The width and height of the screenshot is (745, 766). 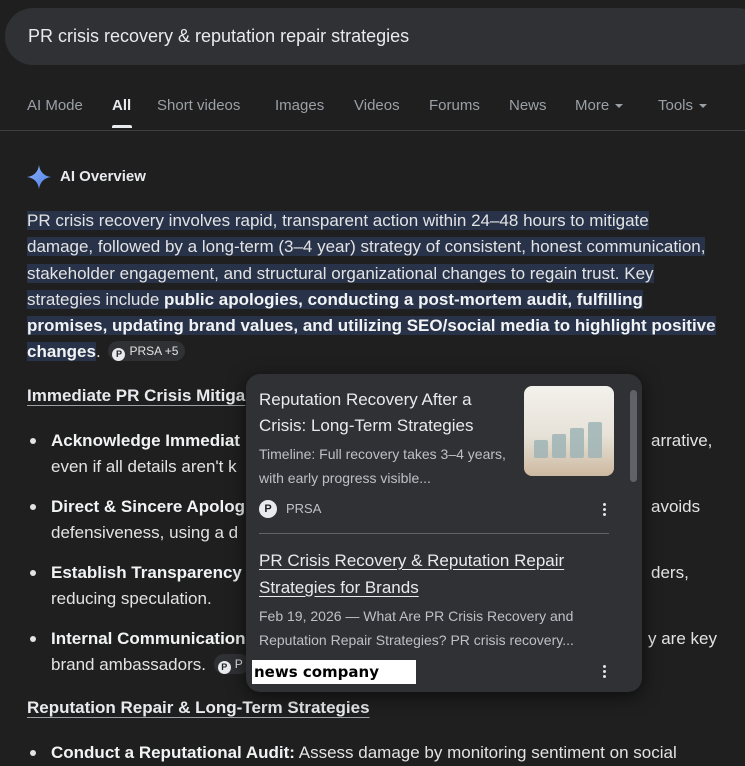 What do you see at coordinates (454, 105) in the screenshot?
I see `tab-forums: Forums` at bounding box center [454, 105].